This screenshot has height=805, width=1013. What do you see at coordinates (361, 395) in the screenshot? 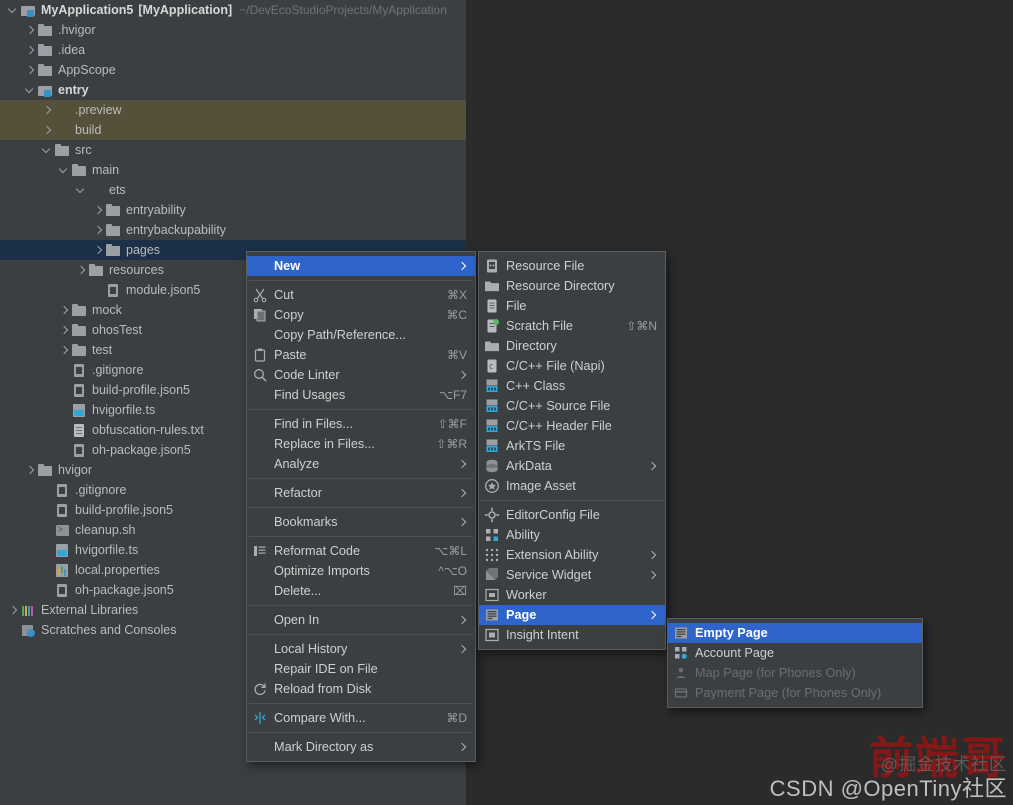
I see `menu-item: Find Usages ⌥F7` at bounding box center [361, 395].